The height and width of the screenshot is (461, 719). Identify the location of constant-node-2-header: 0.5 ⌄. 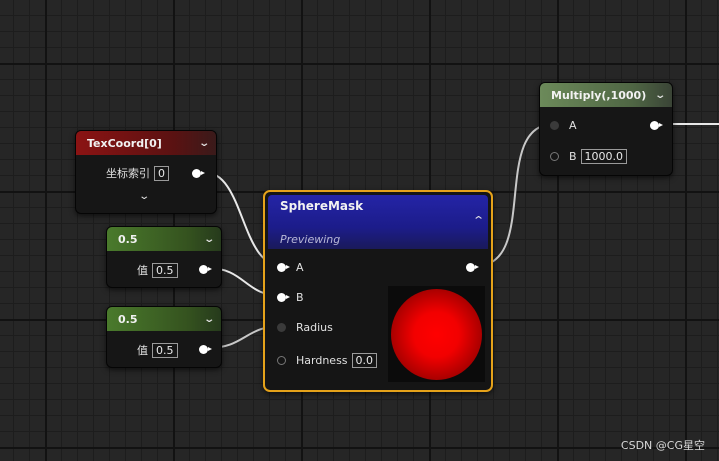
(164, 319).